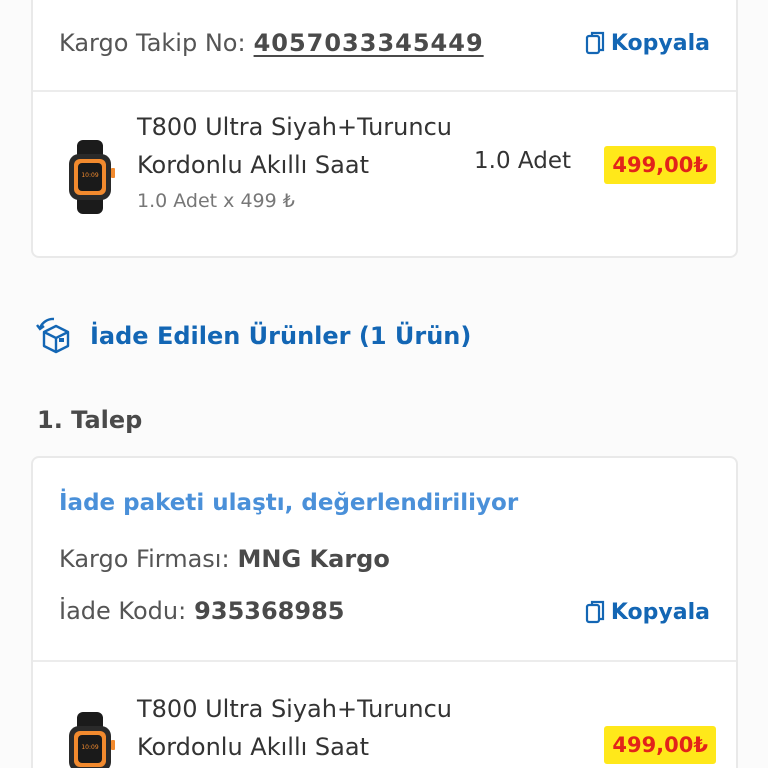 The height and width of the screenshot is (768, 768). I want to click on carrier-row: Kargo Firması: MNG Kargo, so click(384, 559).